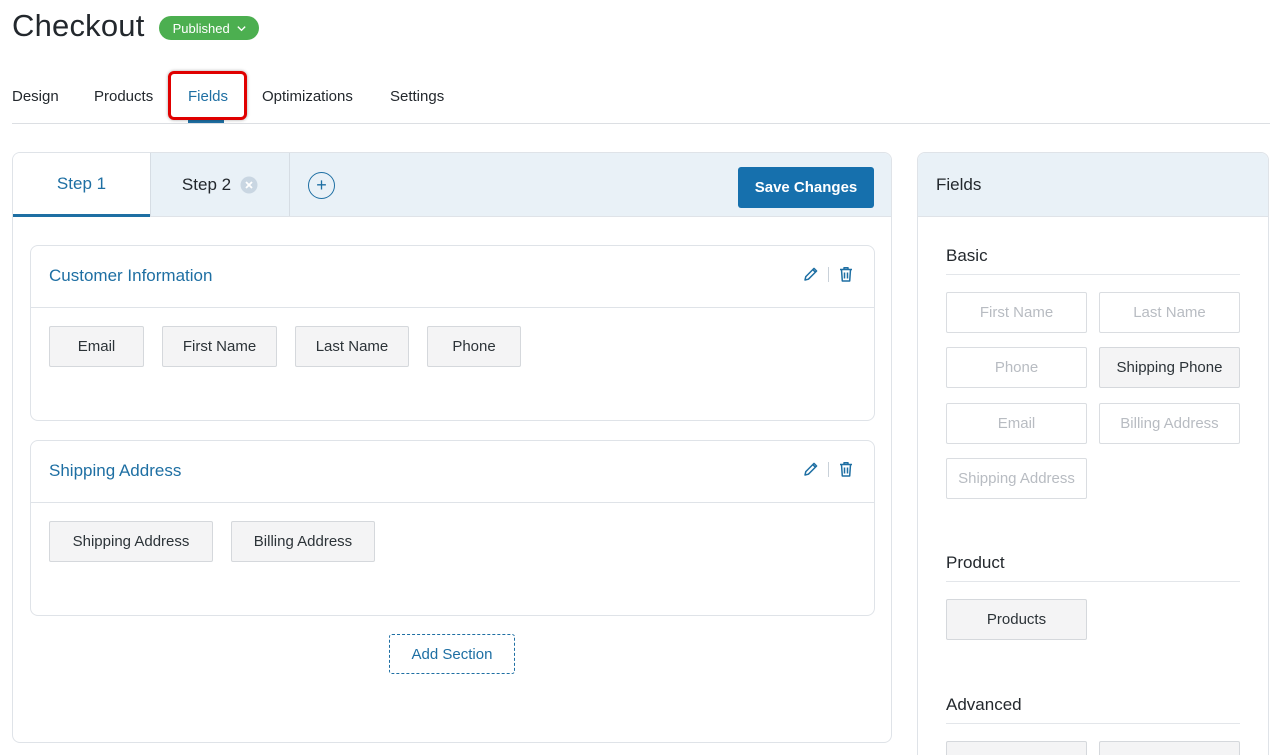 The height and width of the screenshot is (755, 1282). I want to click on palette-field-shipping-phone: Shipping Phone, so click(1169, 367).